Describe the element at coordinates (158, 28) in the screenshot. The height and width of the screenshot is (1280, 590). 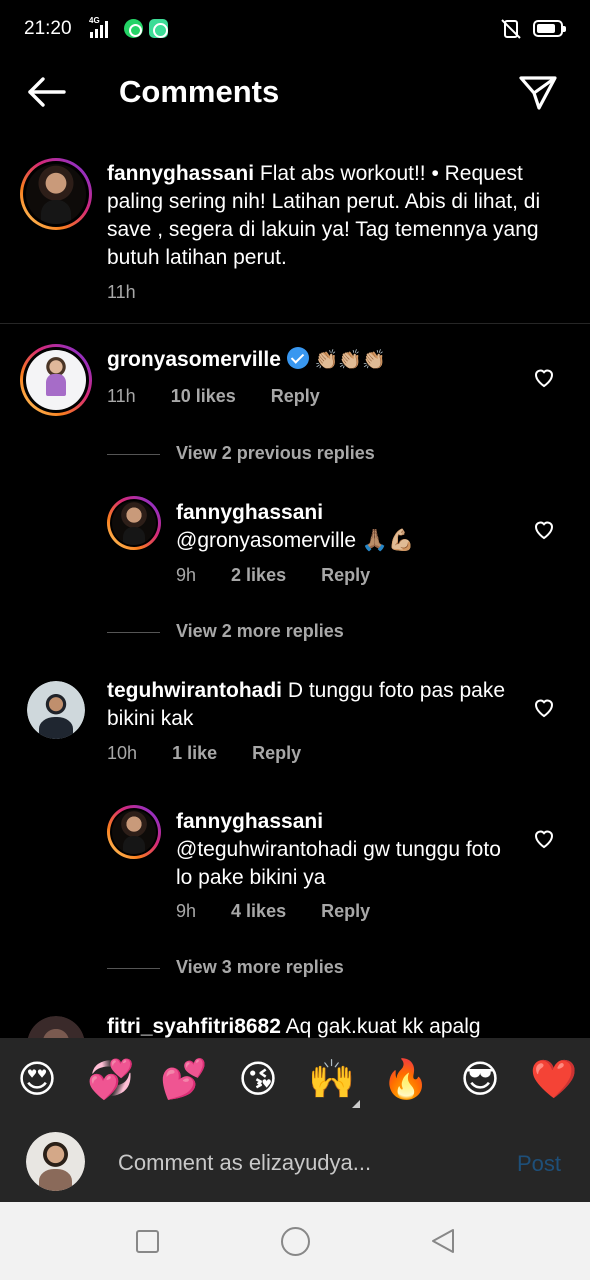
I see `chat-app-icon` at that location.